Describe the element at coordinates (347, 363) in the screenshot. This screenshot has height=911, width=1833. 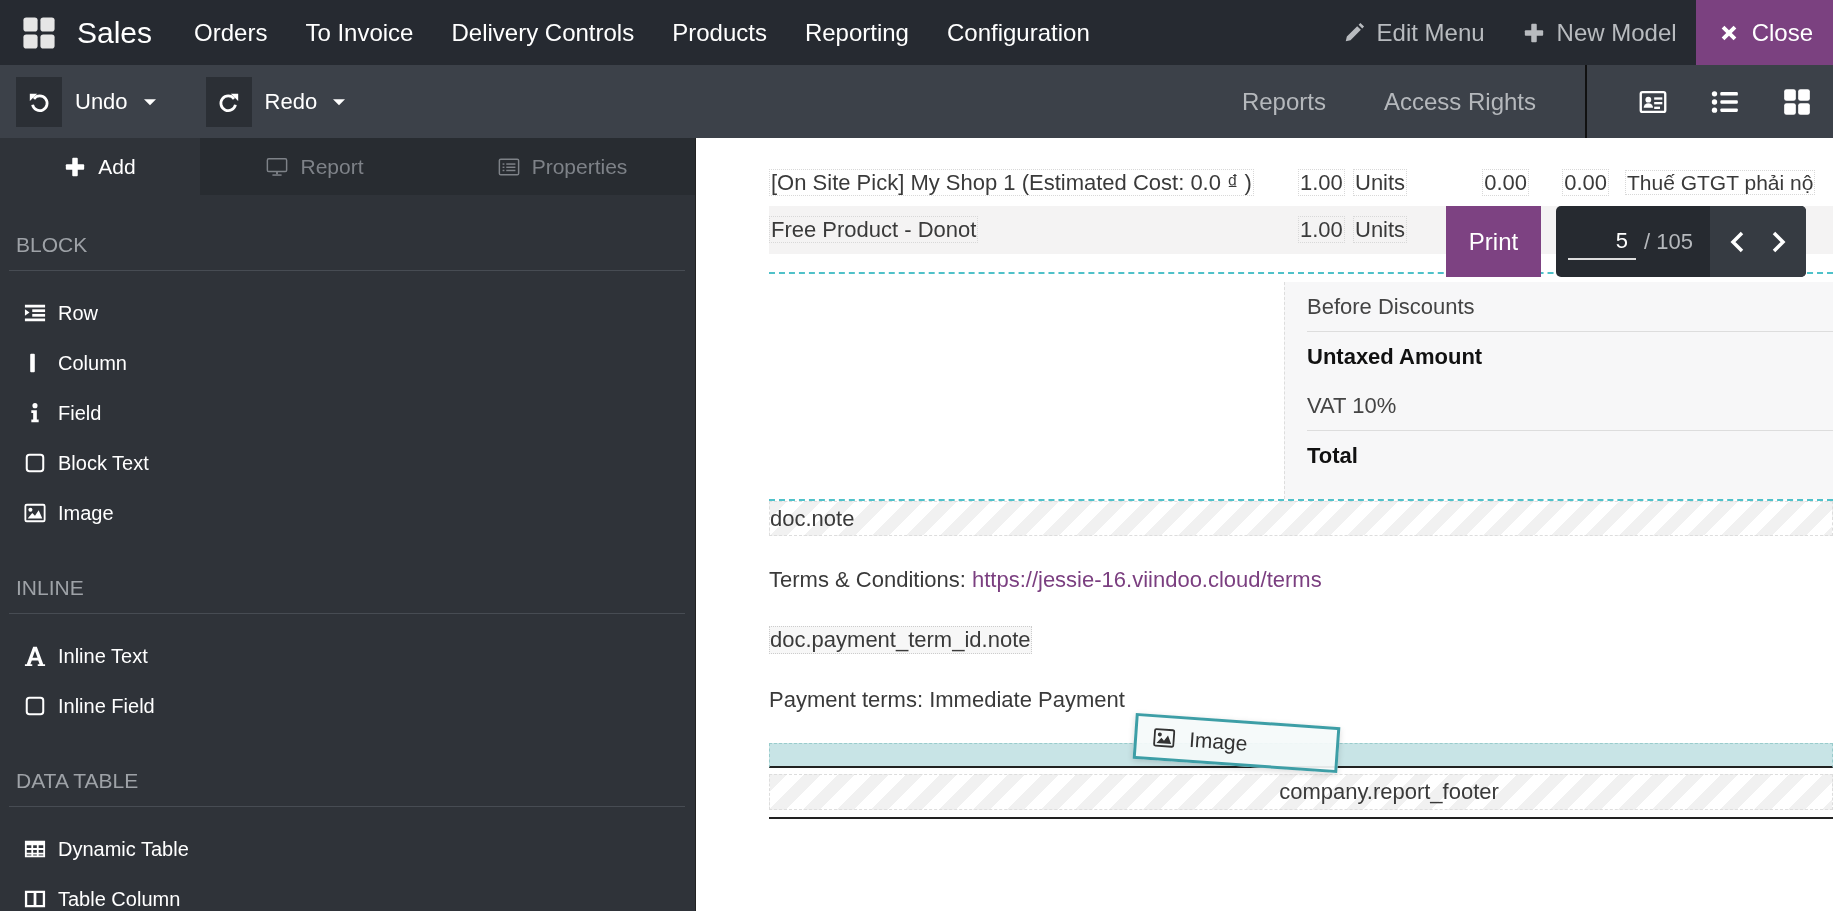
I see `component-item: Column` at that location.